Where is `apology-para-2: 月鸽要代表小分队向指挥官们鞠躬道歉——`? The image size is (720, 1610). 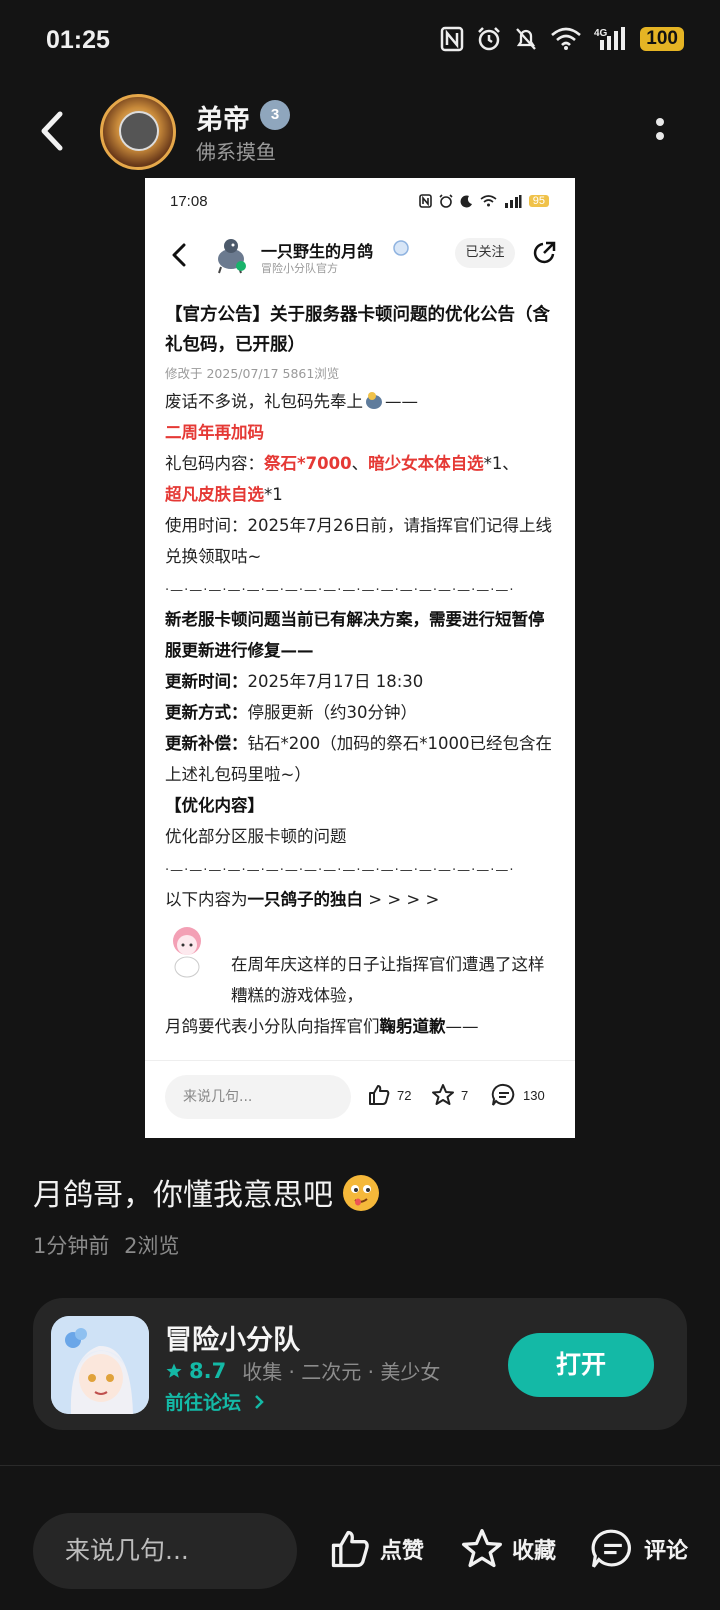
apology-para-2: 月鸽要代表小分队向指挥官们鞠躬道歉—— is located at coordinates (360, 1026).